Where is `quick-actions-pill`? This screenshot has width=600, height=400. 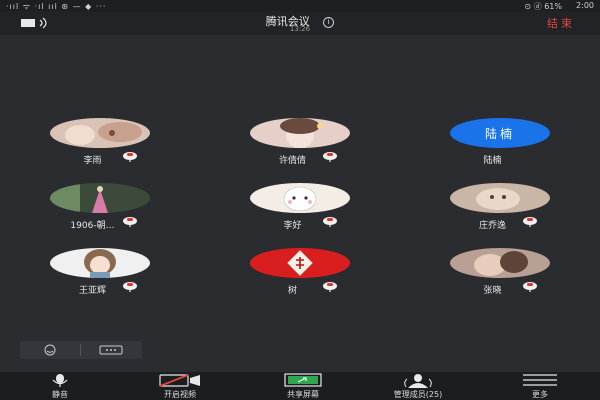
quick-actions-pill is located at coordinates (81, 350).